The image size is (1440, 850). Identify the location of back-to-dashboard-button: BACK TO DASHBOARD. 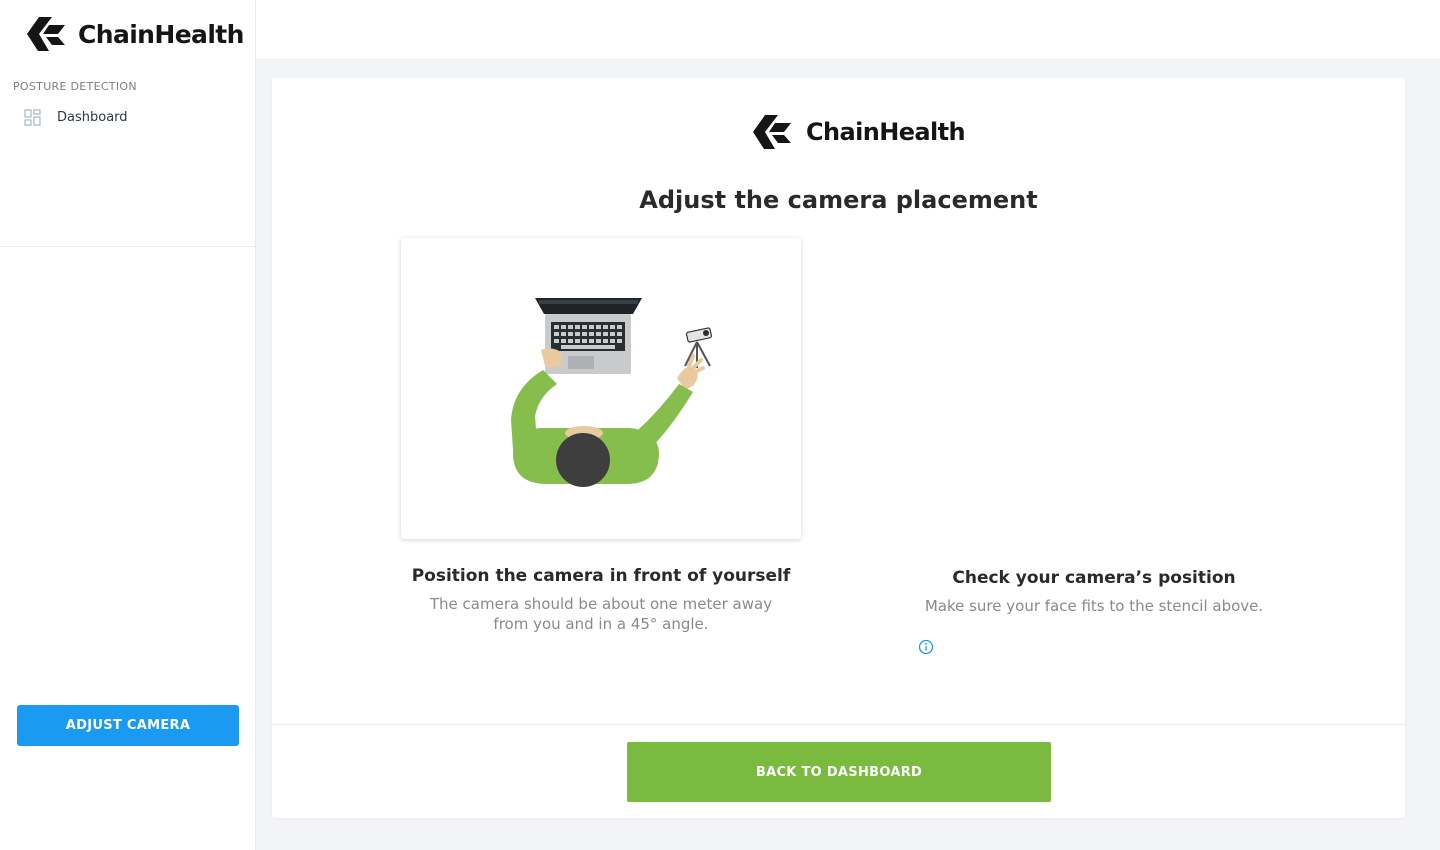
(839, 772).